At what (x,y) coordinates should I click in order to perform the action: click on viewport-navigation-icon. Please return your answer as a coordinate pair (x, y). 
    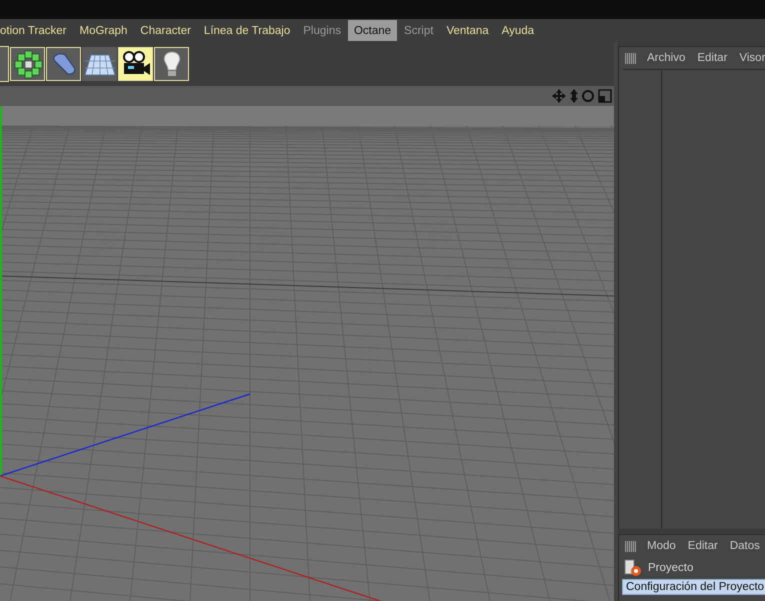
    Looking at the image, I should click on (582, 96).